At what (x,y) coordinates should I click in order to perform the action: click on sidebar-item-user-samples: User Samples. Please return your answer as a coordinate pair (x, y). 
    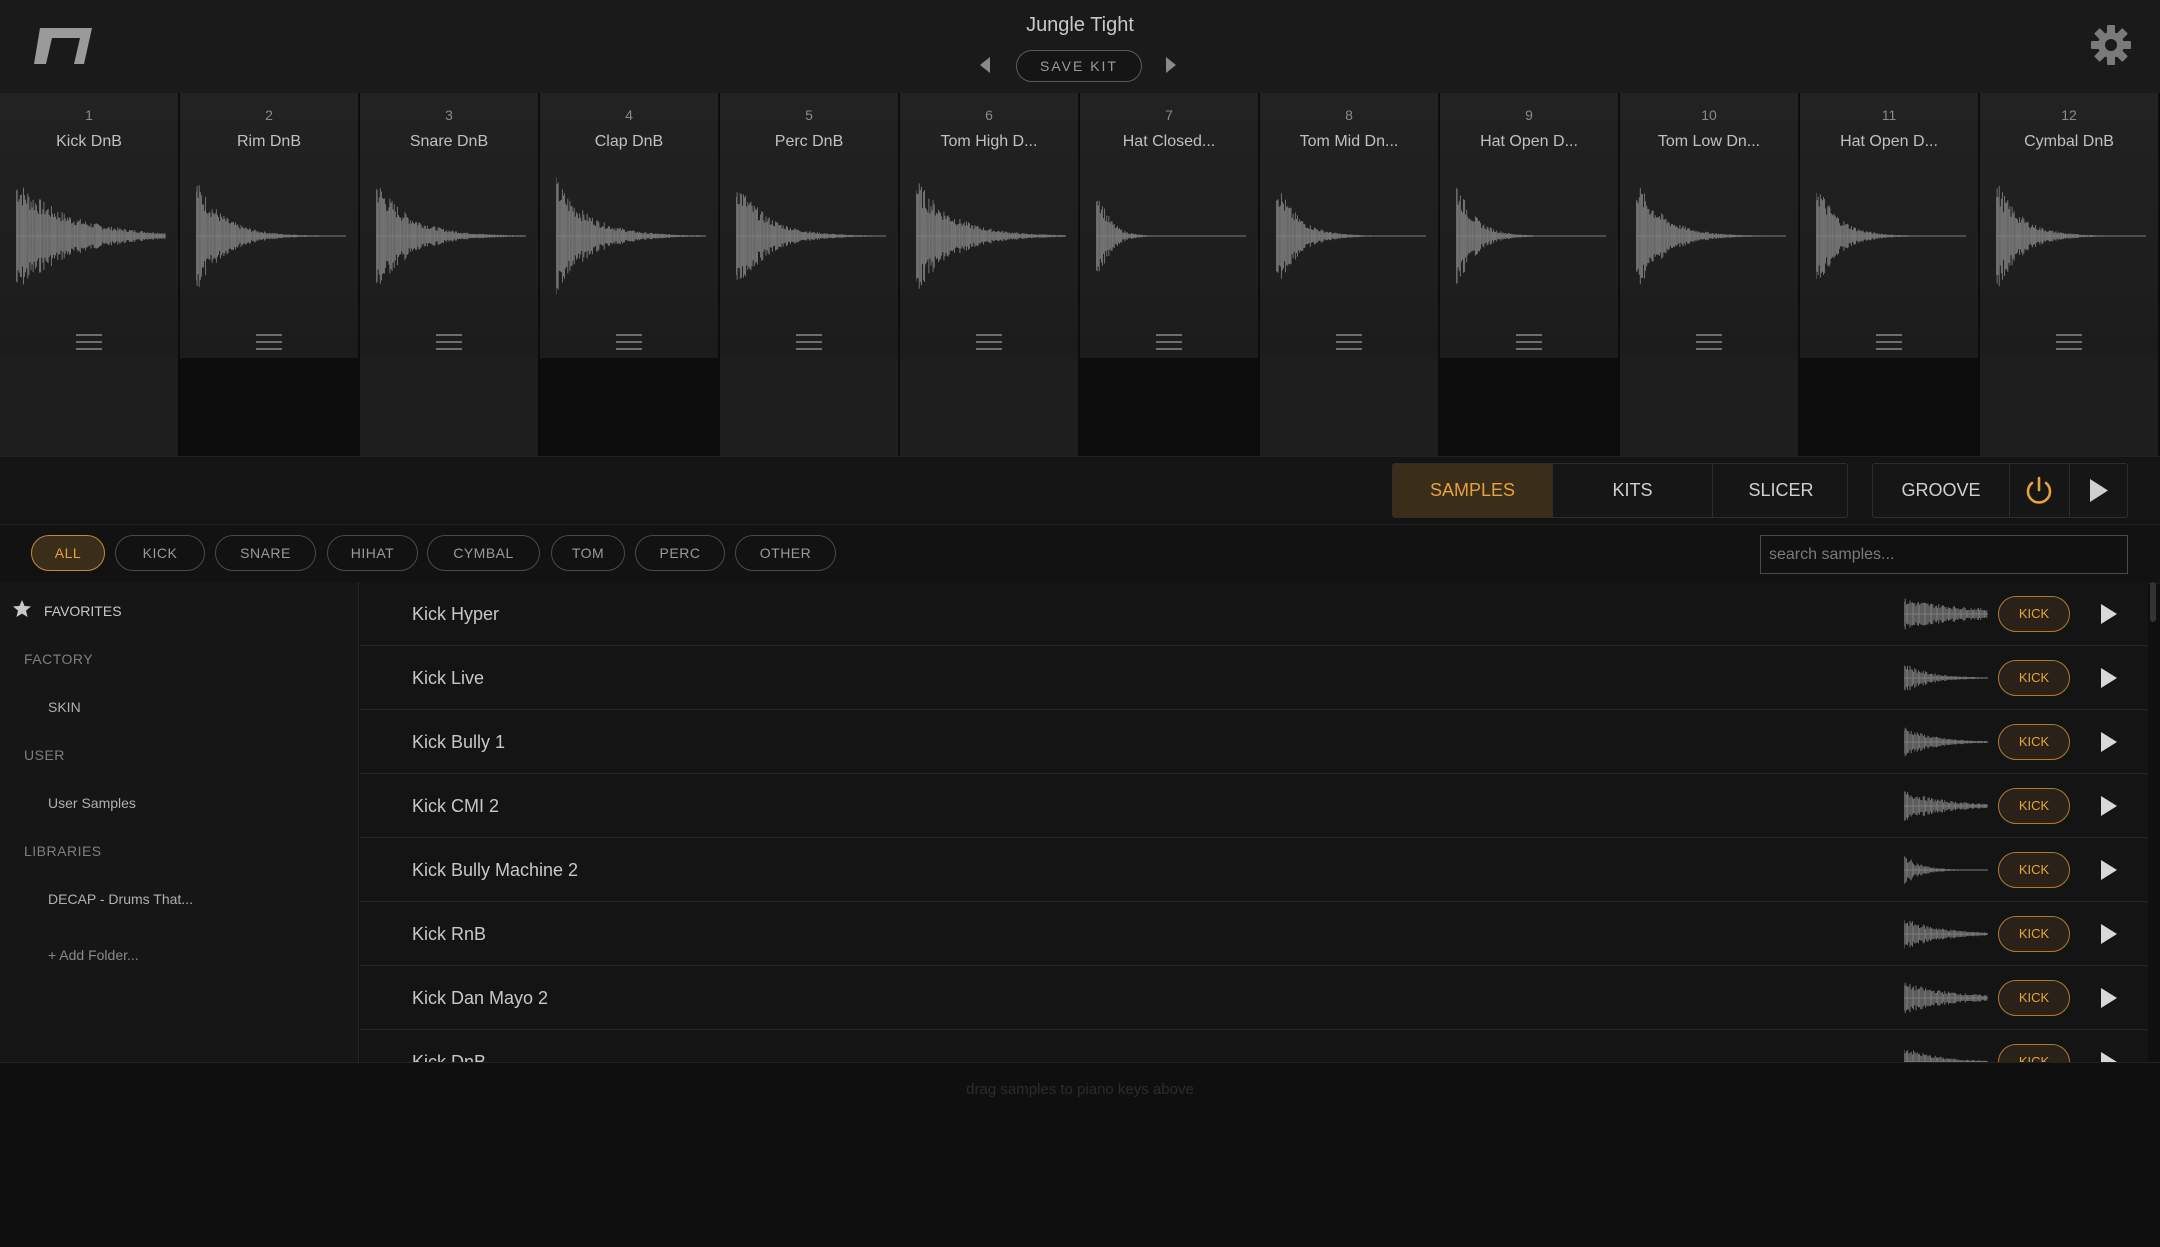
    Looking at the image, I should click on (92, 803).